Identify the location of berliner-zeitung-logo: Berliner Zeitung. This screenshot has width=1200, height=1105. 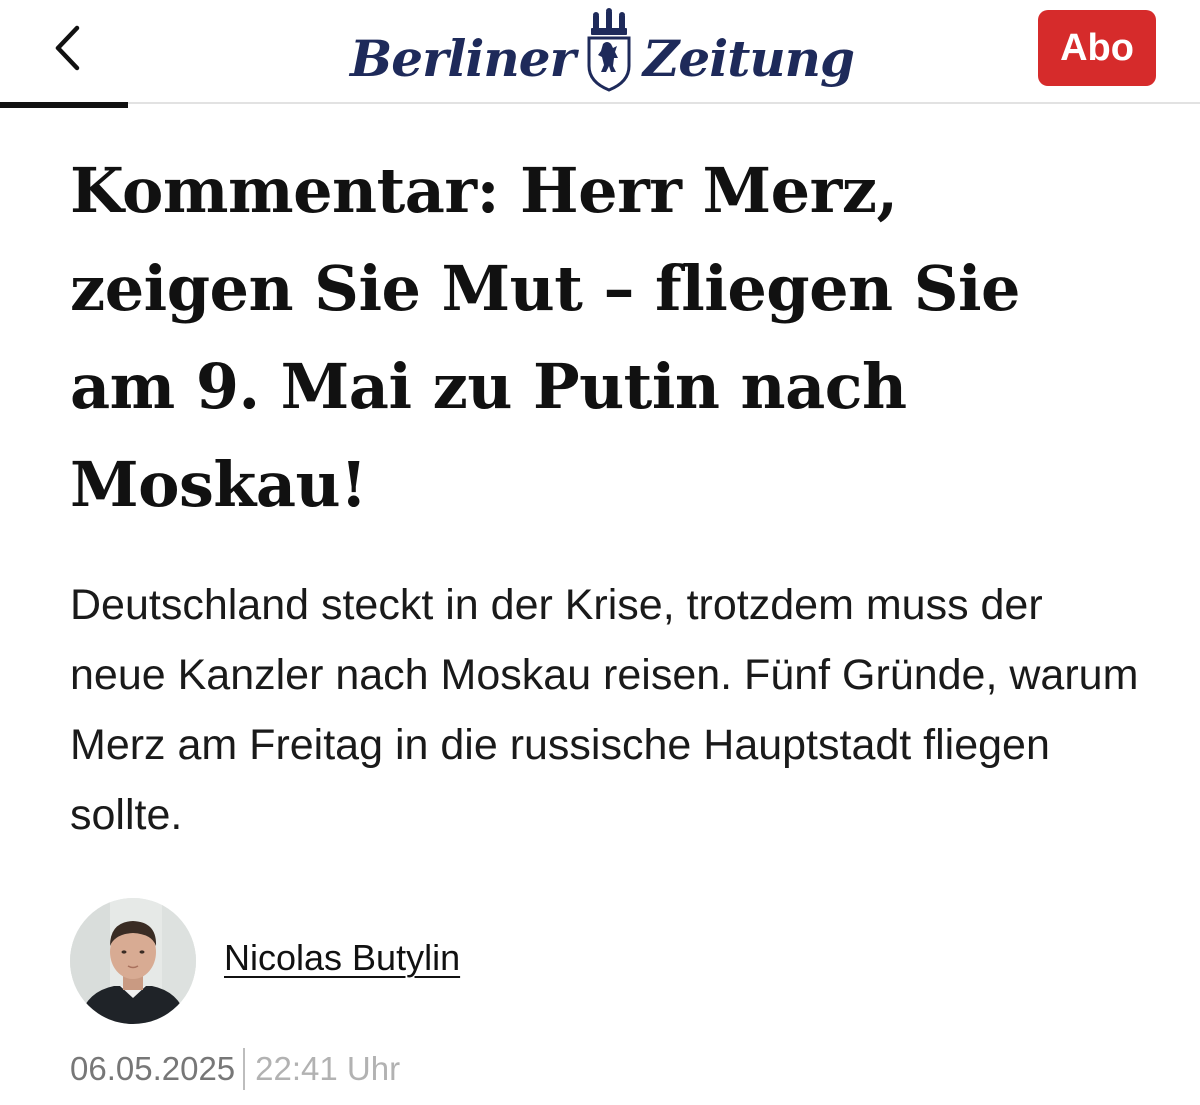
(602, 49).